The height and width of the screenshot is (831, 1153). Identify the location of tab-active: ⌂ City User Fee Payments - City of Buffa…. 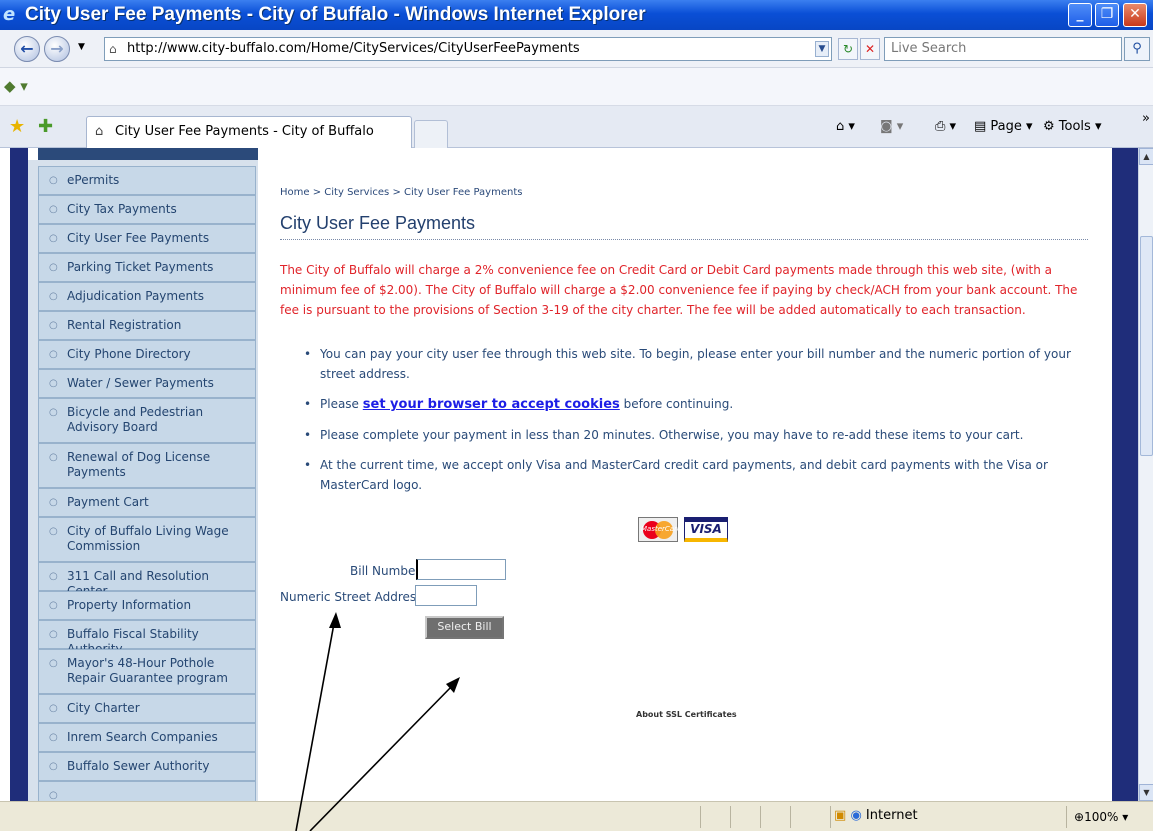
(249, 132).